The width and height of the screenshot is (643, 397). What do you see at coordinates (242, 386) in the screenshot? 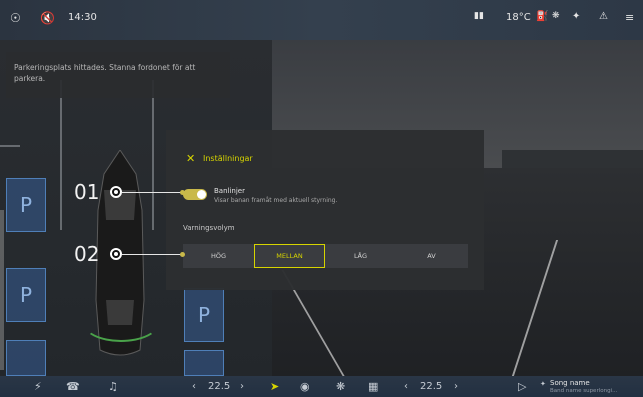
I see `temp-left-increase: ›` at bounding box center [242, 386].